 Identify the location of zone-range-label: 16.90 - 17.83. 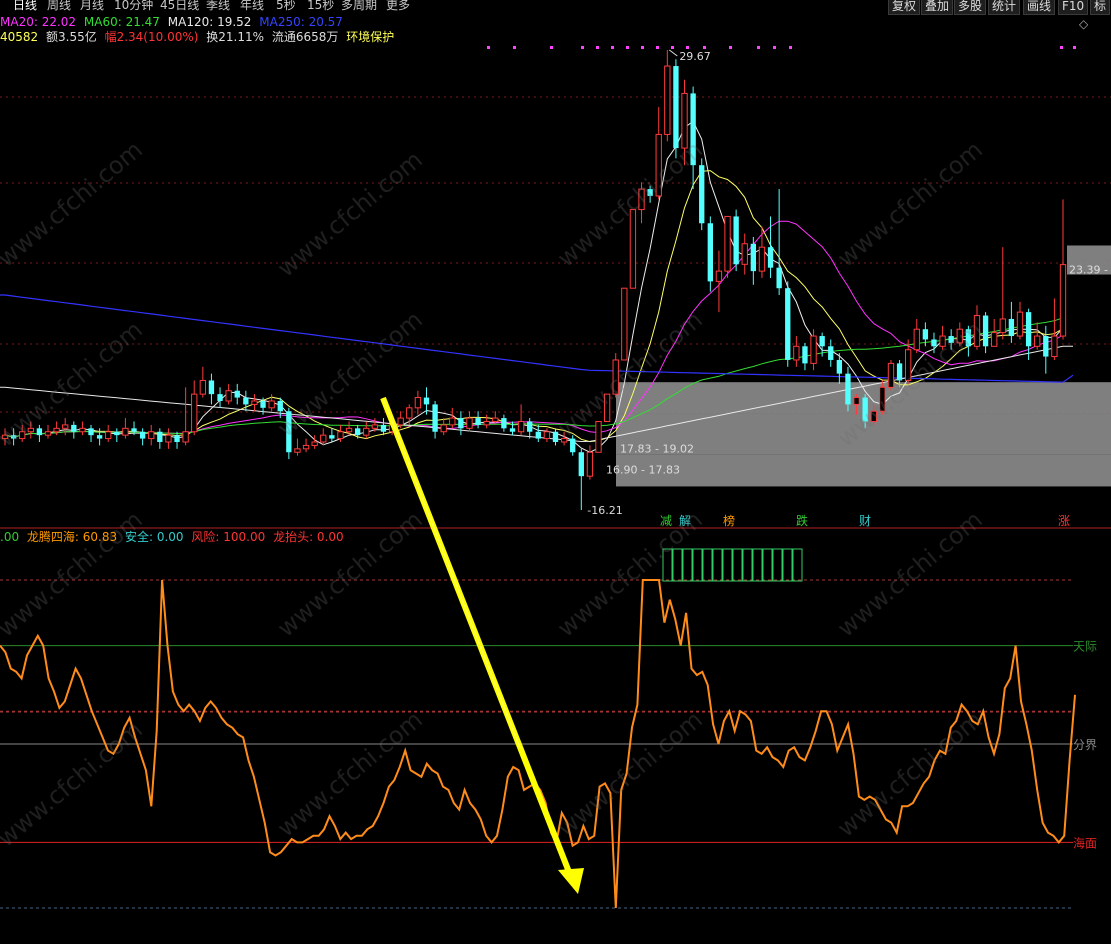
(643, 469).